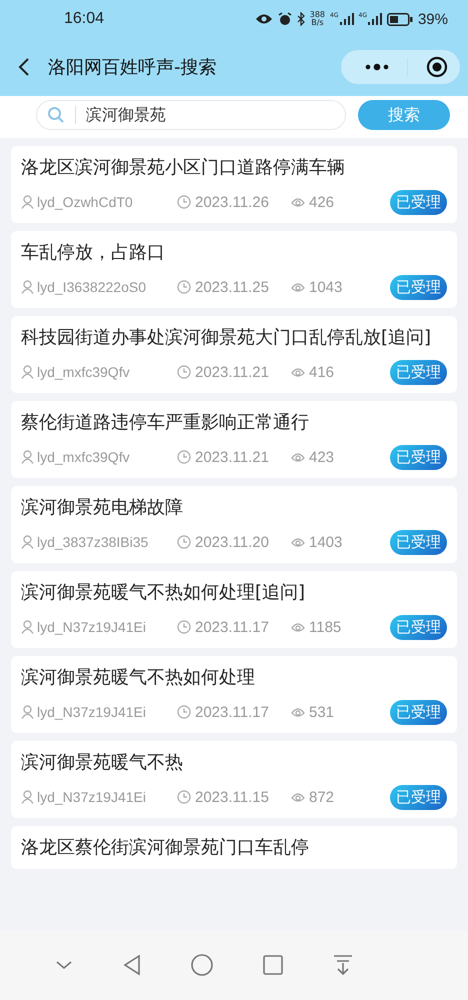 The width and height of the screenshot is (468, 1000). What do you see at coordinates (85, 202) in the screenshot?
I see `post-author: lyd_OzwhCdT0` at bounding box center [85, 202].